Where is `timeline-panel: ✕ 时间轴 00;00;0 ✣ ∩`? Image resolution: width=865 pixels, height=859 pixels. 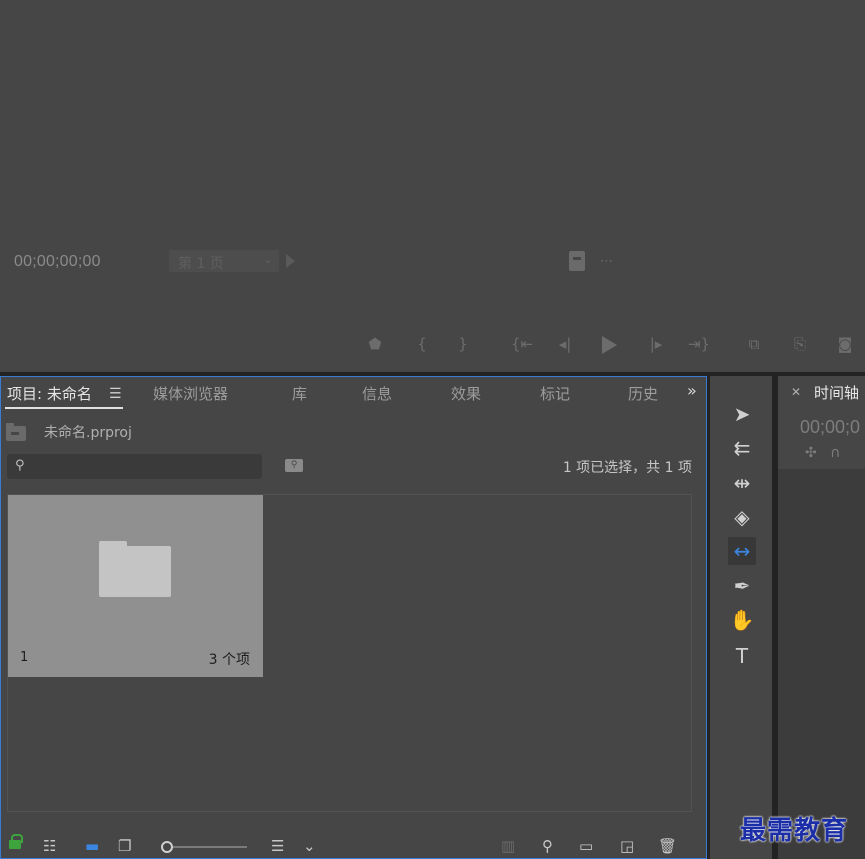
timeline-panel: ✕ 时间轴 00;00;0 ✣ ∩ is located at coordinates (821, 617).